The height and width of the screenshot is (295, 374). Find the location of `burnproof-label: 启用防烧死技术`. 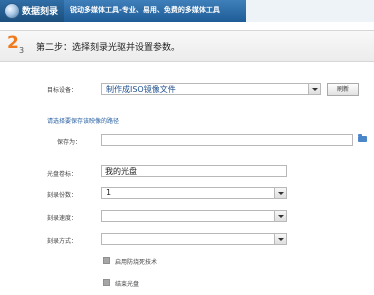

burnproof-label: 启用防烧死技术 is located at coordinates (136, 262).